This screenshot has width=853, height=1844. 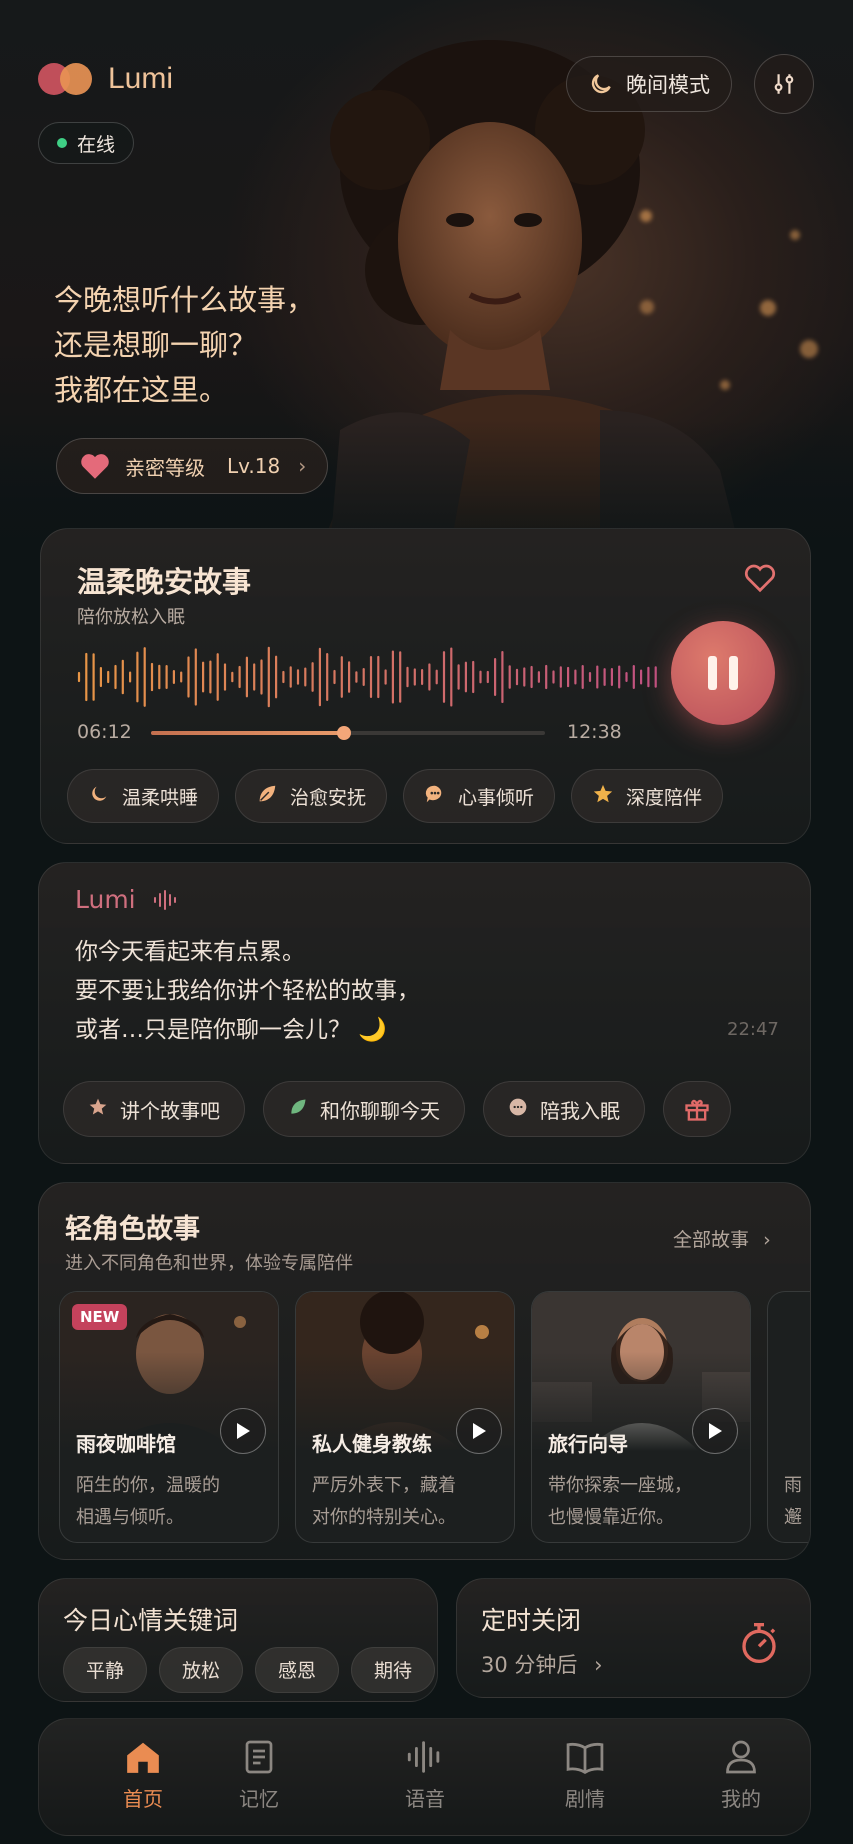 What do you see at coordinates (620, 1502) in the screenshot?
I see `role-desc: 带你探索一座城， 也慢慢靠近你。` at bounding box center [620, 1502].